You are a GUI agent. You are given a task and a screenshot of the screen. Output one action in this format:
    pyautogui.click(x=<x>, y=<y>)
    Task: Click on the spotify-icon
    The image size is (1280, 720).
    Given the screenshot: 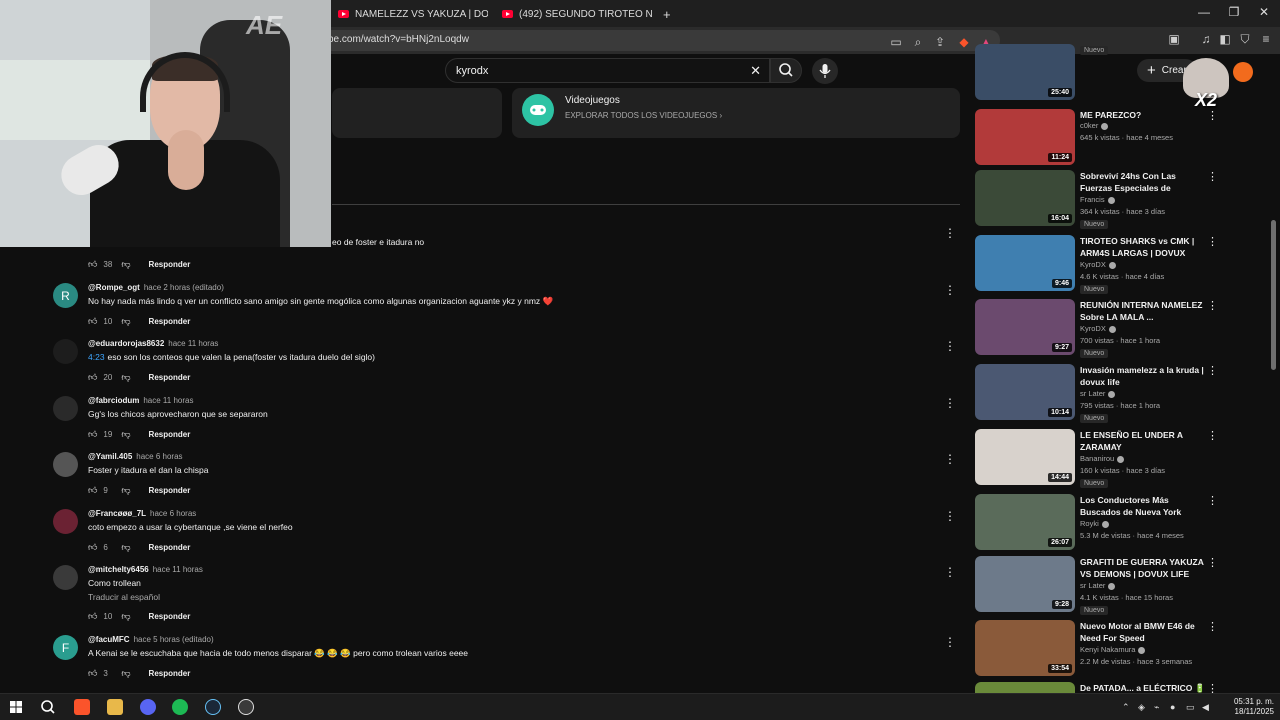 What is the action you would take?
    pyautogui.click(x=180, y=707)
    